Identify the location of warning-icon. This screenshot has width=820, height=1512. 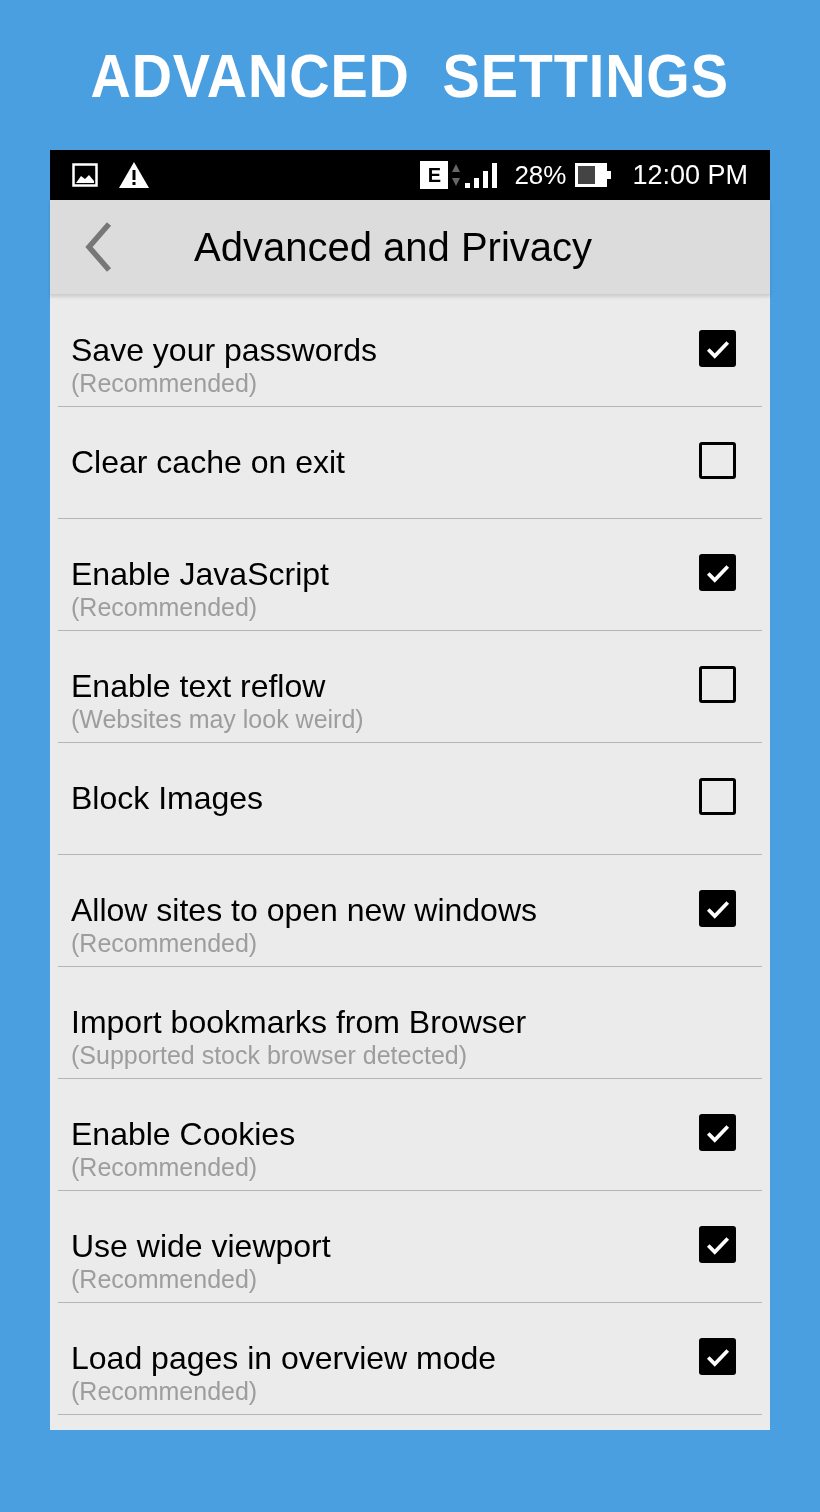
(134, 175).